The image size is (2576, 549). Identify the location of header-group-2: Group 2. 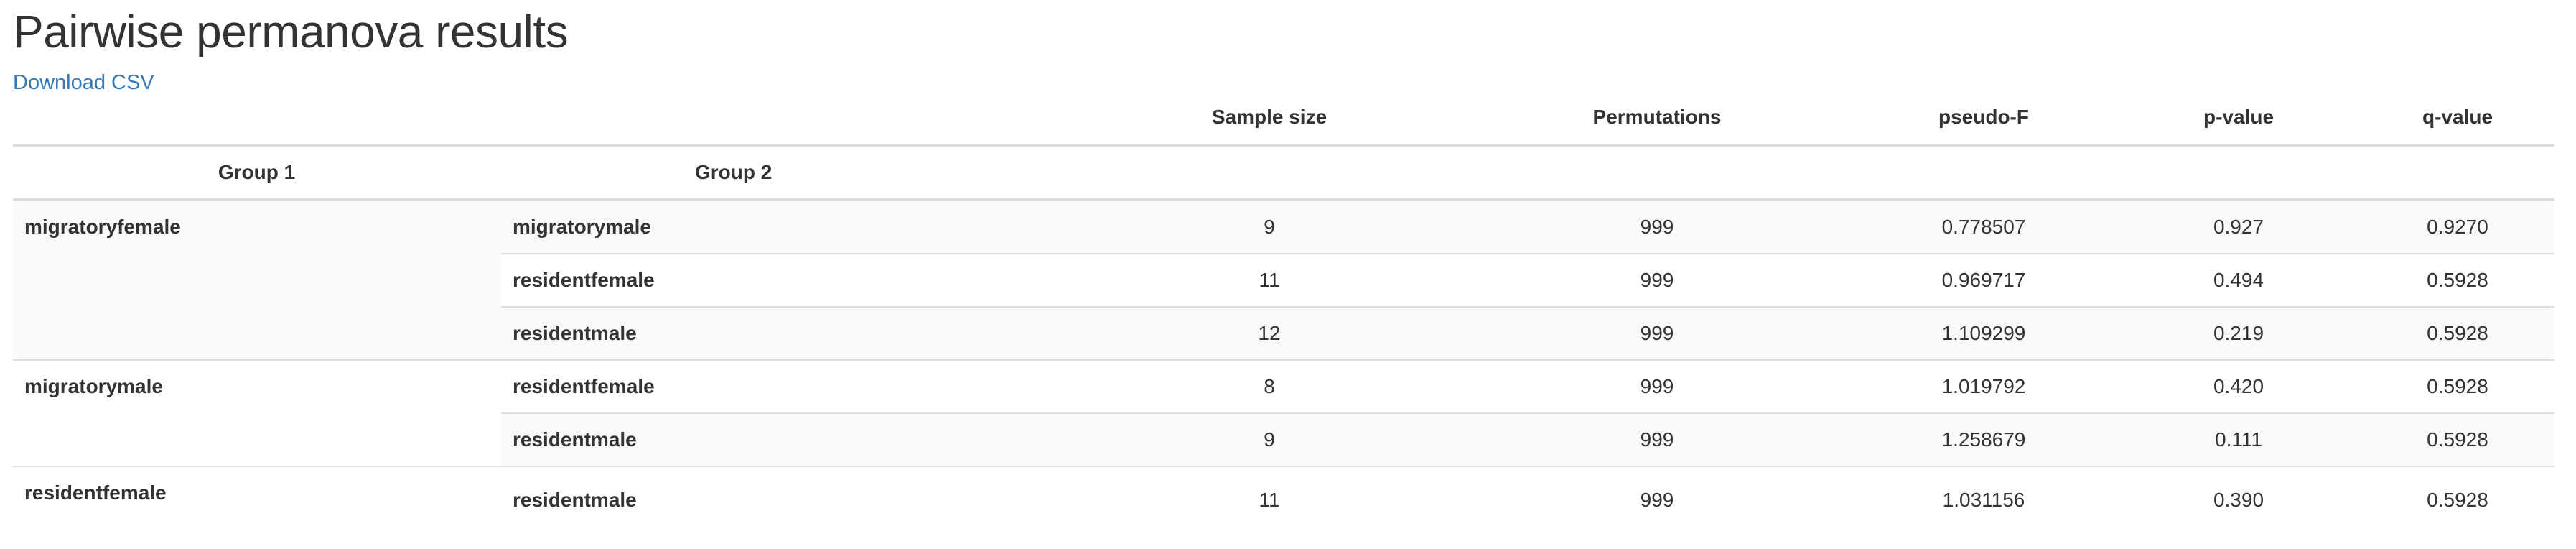
(788, 173).